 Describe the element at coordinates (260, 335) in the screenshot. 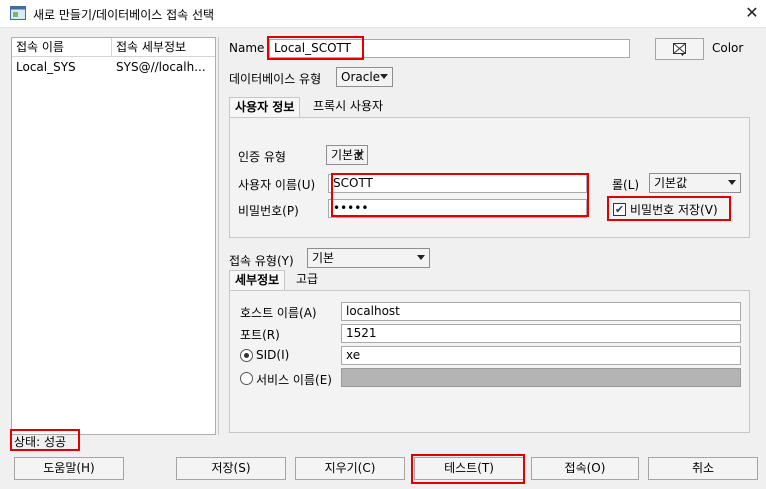

I see `port-label: 포트(R)` at that location.